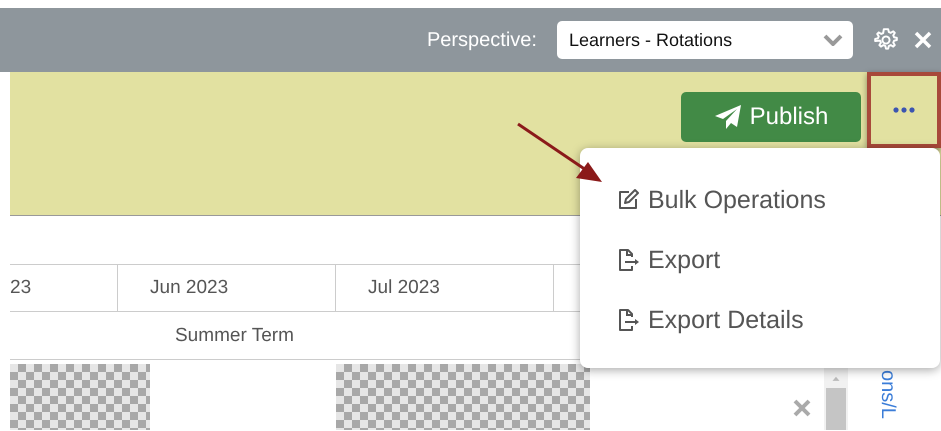 This screenshot has height=431, width=941. I want to click on close-icon, so click(923, 40).